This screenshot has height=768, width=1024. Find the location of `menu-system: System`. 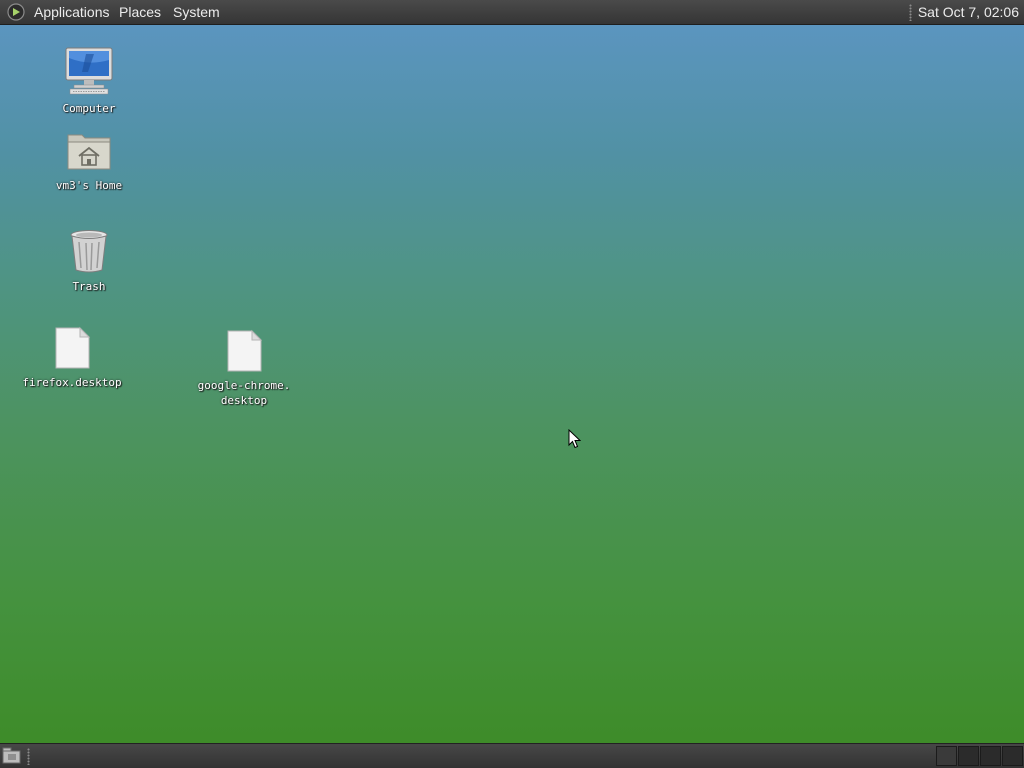

menu-system: System is located at coordinates (196, 12).